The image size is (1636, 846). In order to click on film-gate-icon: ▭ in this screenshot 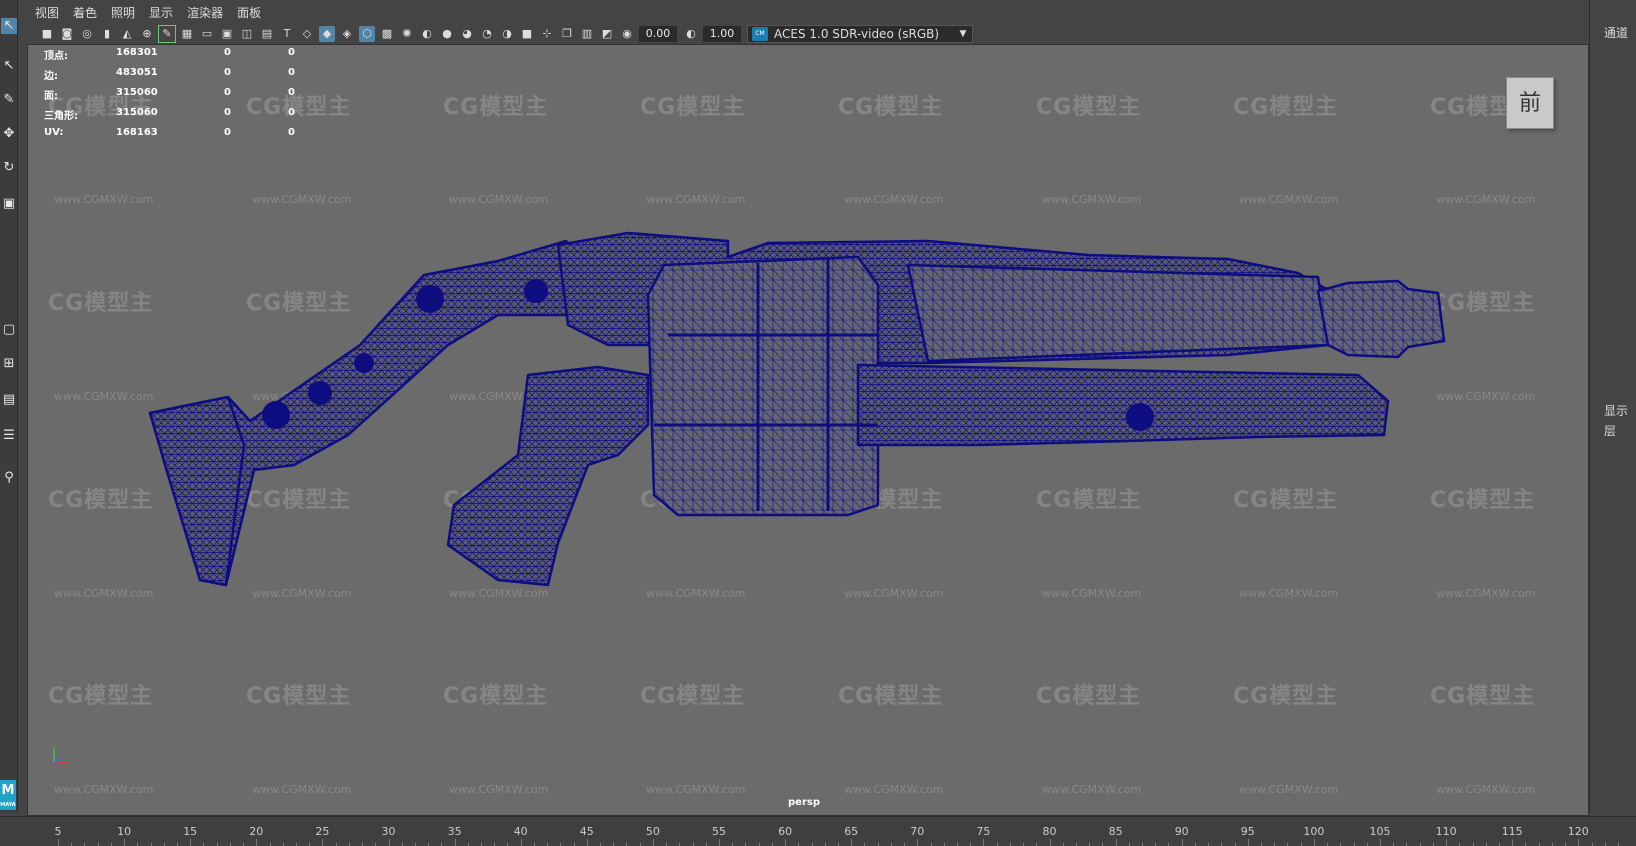, I will do `click(207, 34)`.